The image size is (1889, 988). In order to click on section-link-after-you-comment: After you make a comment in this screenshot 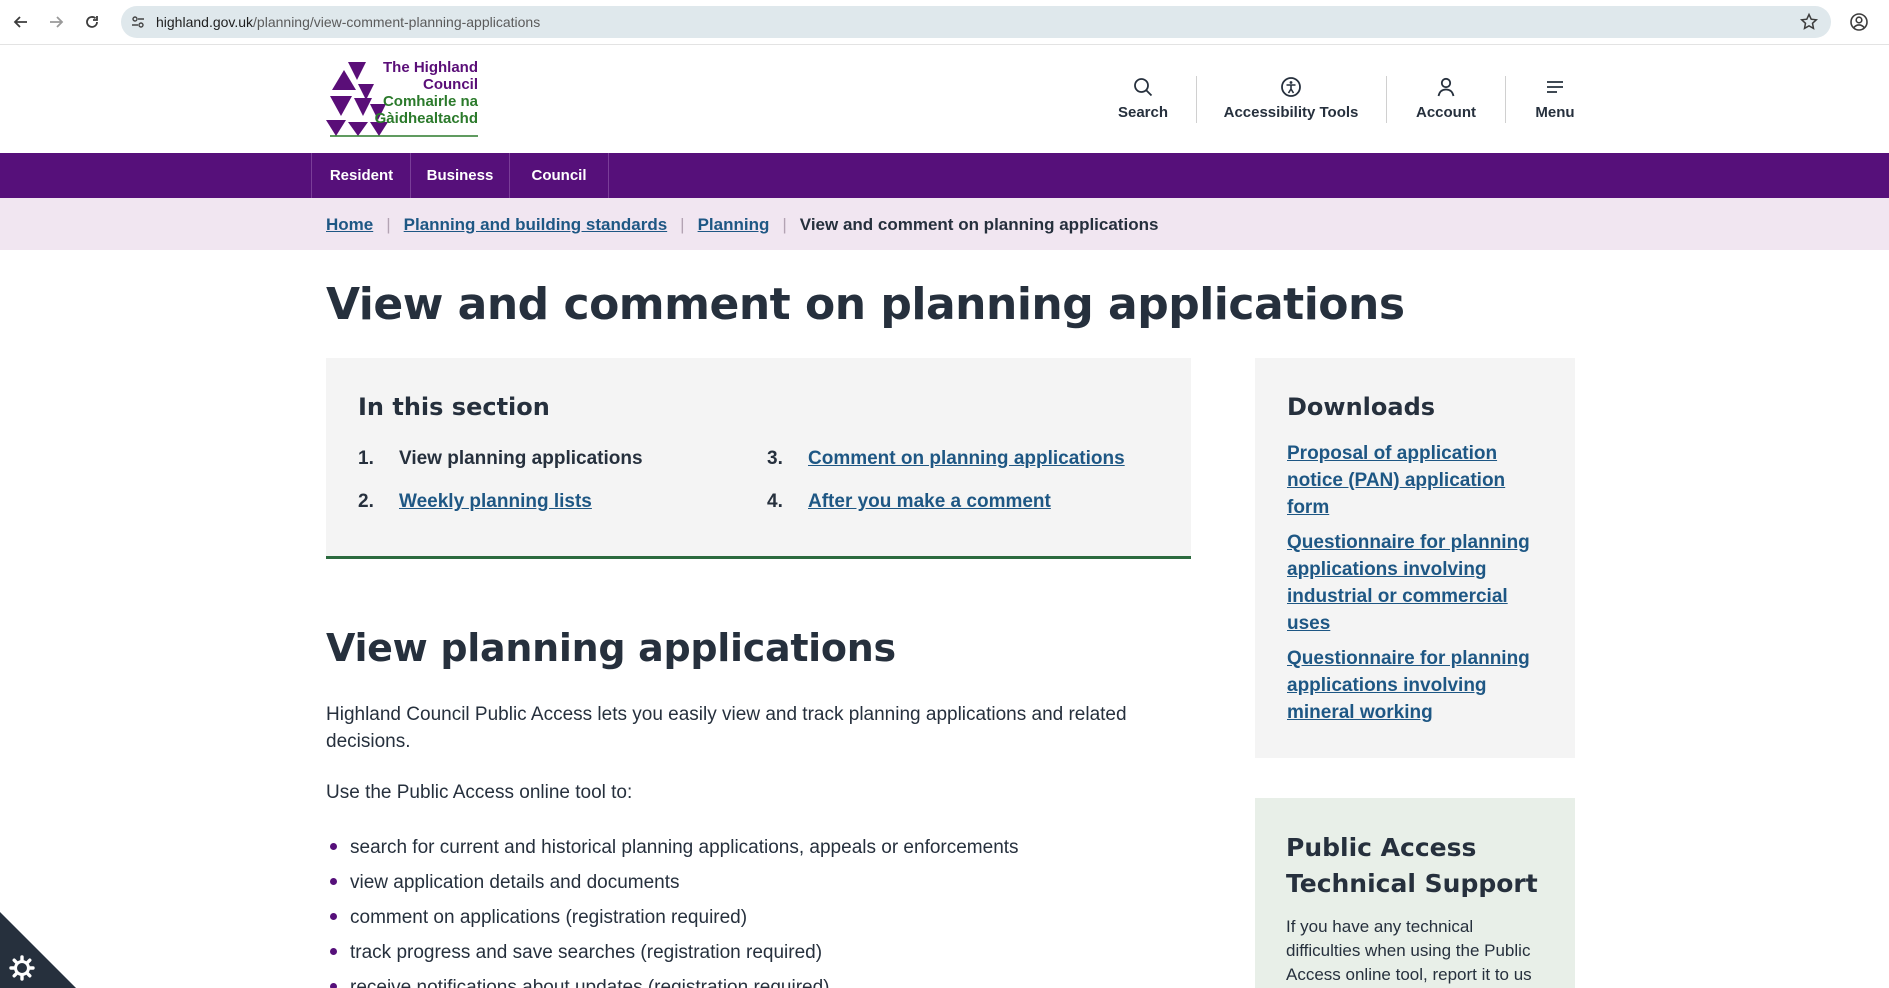, I will do `click(929, 501)`.